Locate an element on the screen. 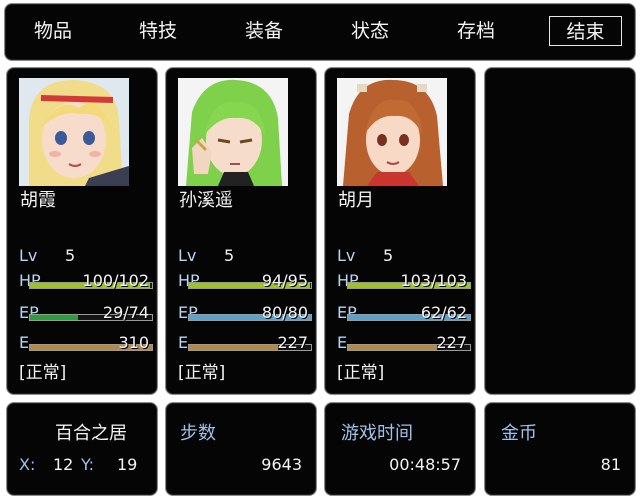 The height and width of the screenshot is (500, 640). gold-value: 81 is located at coordinates (610, 464).